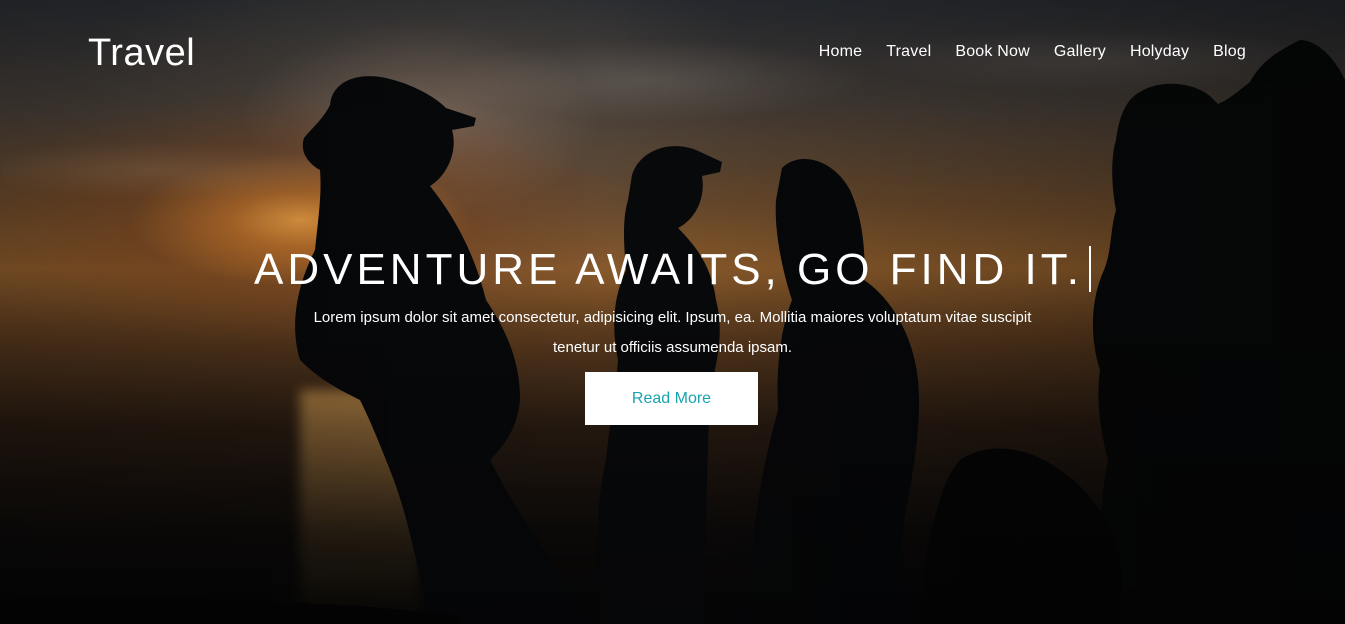  What do you see at coordinates (671, 398) in the screenshot?
I see `read-more-button: Read More` at bounding box center [671, 398].